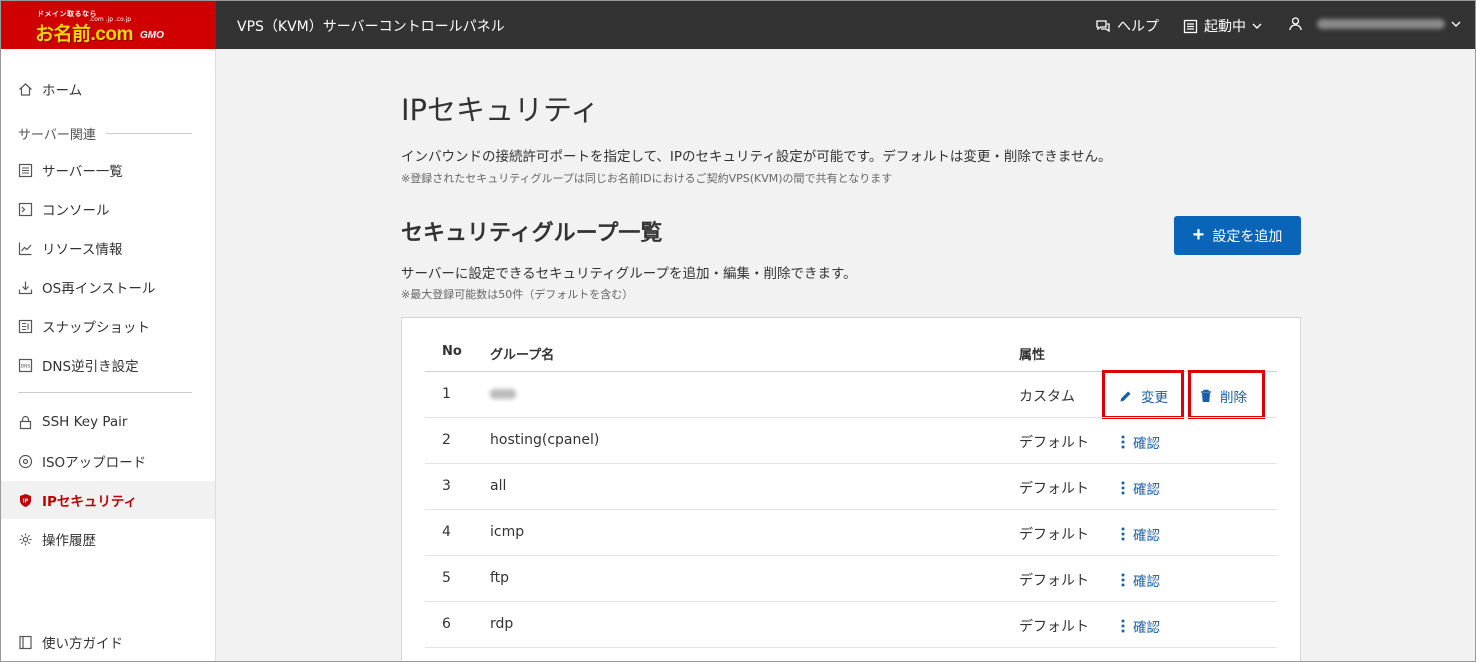  Describe the element at coordinates (67, 14) in the screenshot. I see `logo-tagline: ドメイン取るなら` at that location.